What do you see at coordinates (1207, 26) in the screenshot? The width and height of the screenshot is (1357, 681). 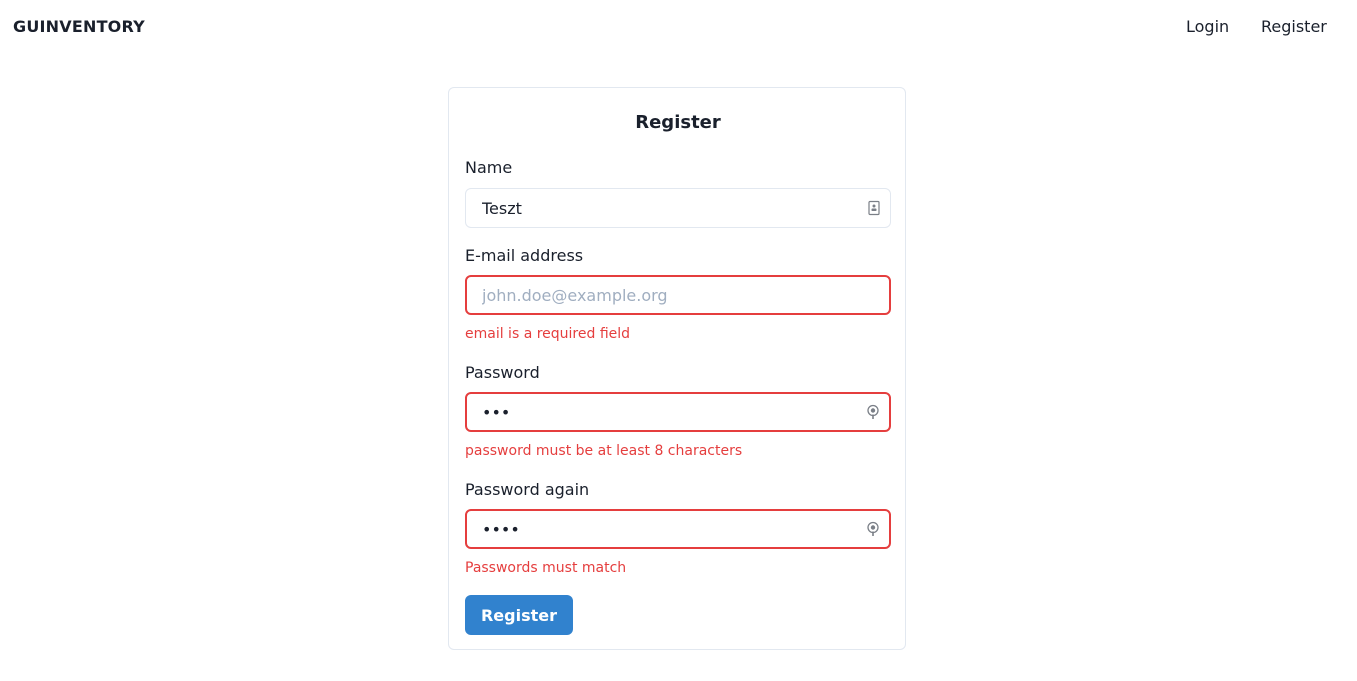 I see `nav-login-link: Login` at bounding box center [1207, 26].